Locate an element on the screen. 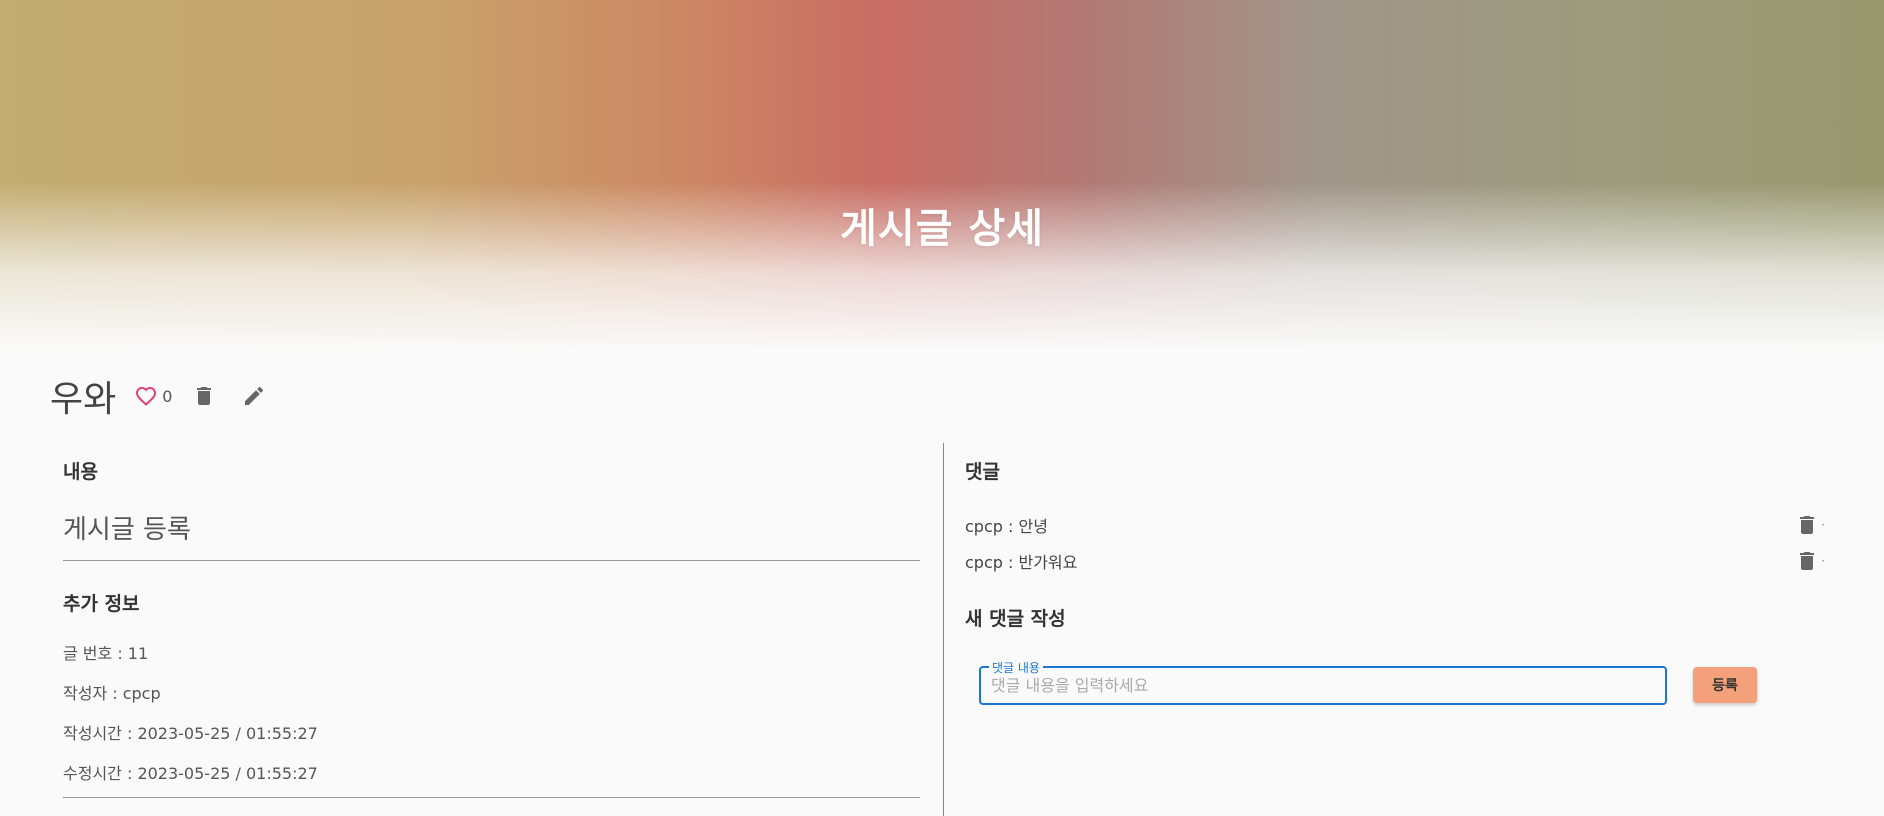 This screenshot has height=816, width=1884. comment-item: cpcp : 안녕 · is located at coordinates (1395, 525).